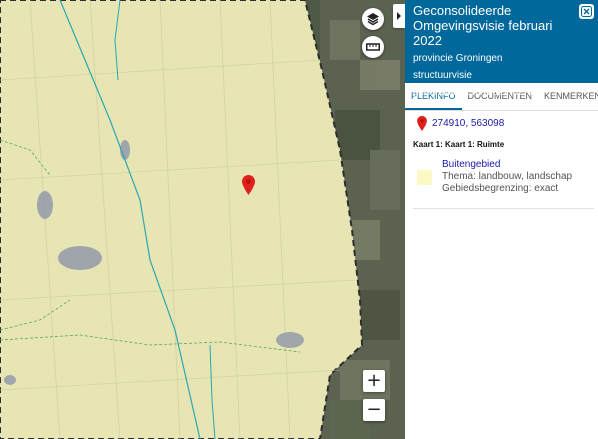 The width and height of the screenshot is (598, 439). I want to click on layers-button, so click(373, 19).